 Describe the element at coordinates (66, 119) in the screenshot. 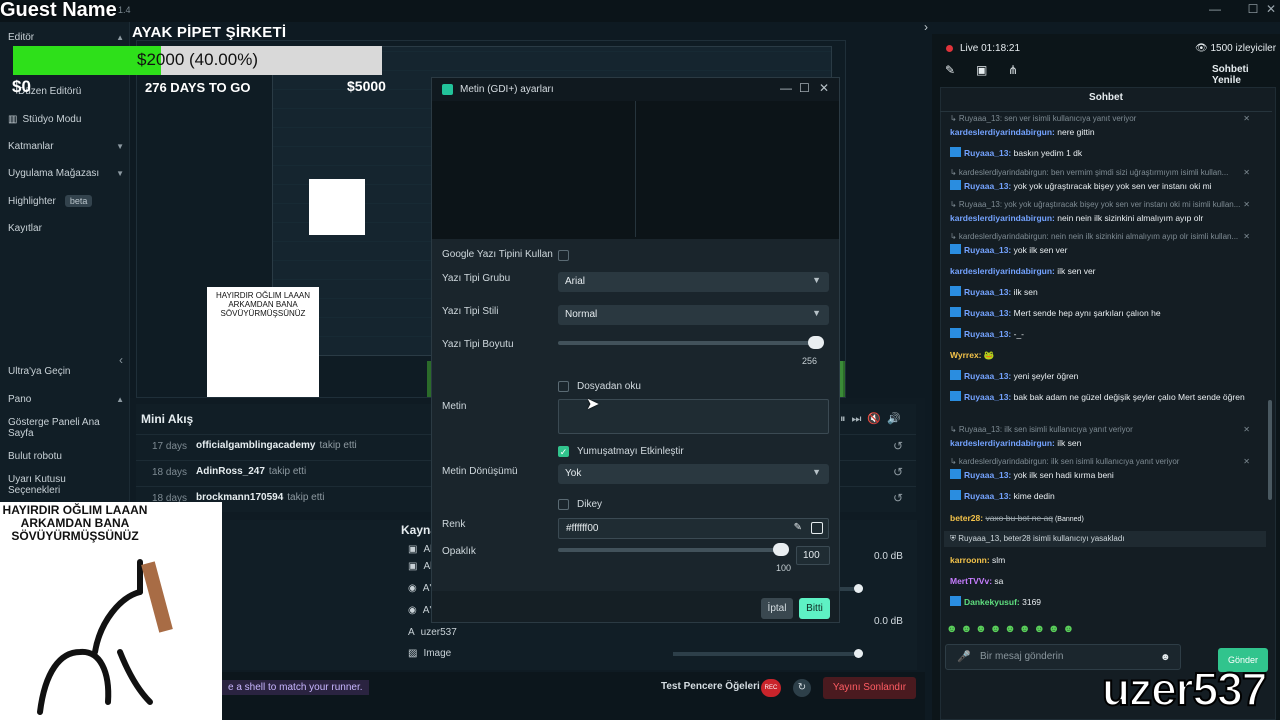

I see `sidebar-item-studio-mode: ▥ Stüdyo Modu` at that location.